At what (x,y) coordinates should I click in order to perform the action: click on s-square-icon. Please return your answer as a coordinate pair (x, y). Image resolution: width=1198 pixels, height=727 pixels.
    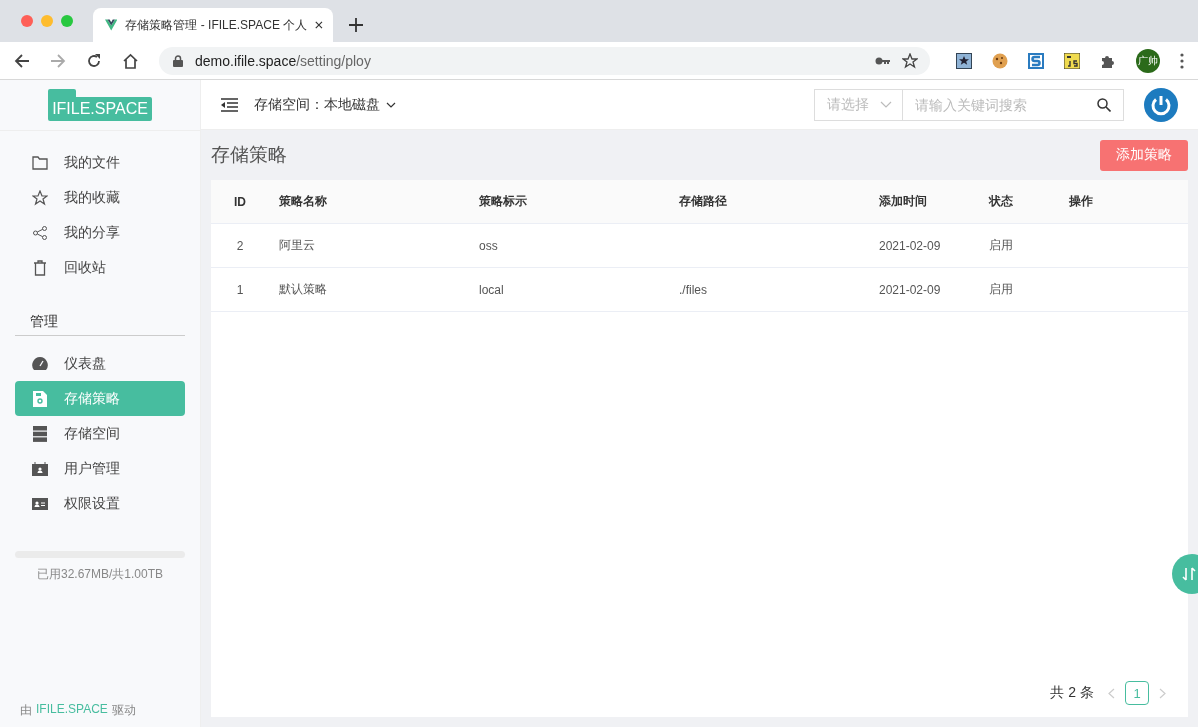
    Looking at the image, I should click on (1036, 60).